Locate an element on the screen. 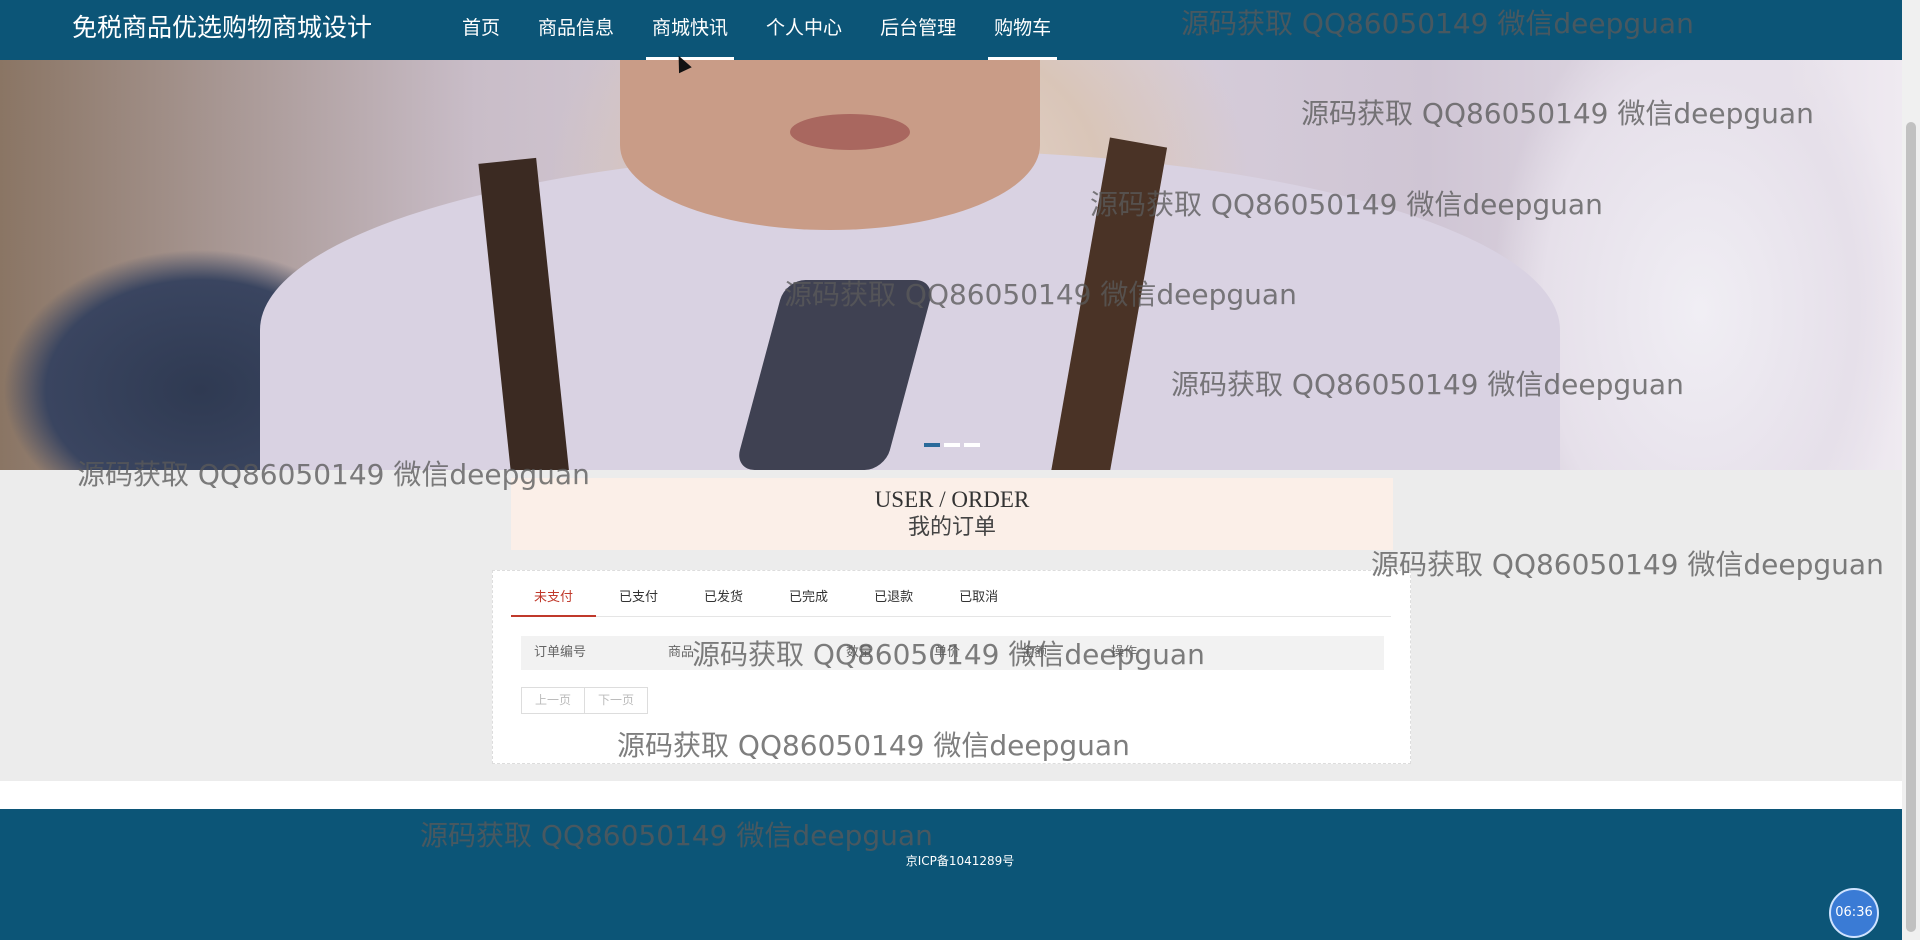 The height and width of the screenshot is (940, 1920). banner-photo-mouth is located at coordinates (850, 132).